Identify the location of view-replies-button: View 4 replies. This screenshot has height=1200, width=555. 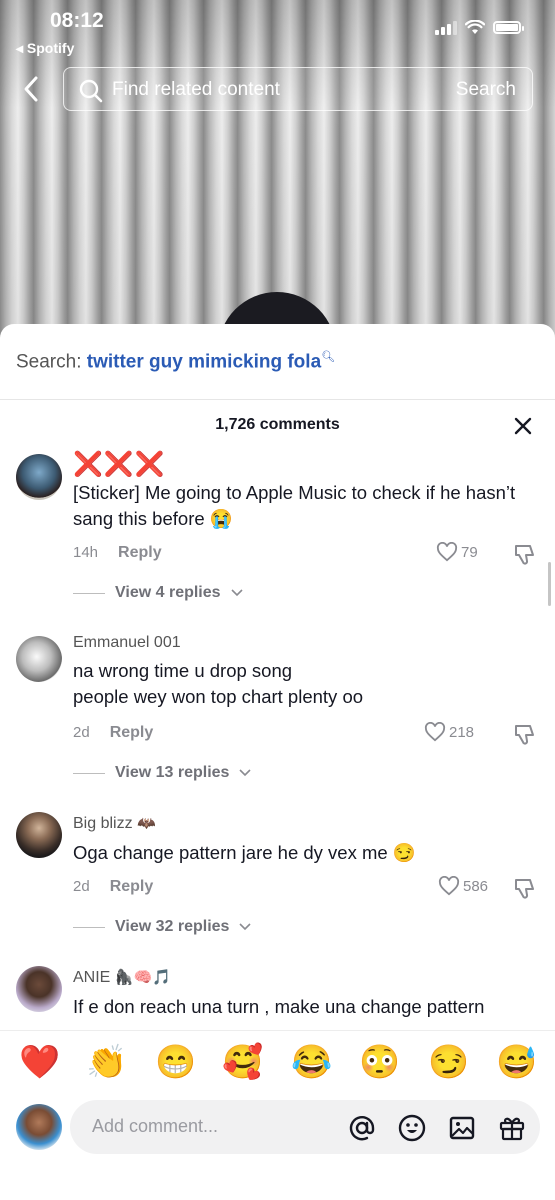
(158, 593).